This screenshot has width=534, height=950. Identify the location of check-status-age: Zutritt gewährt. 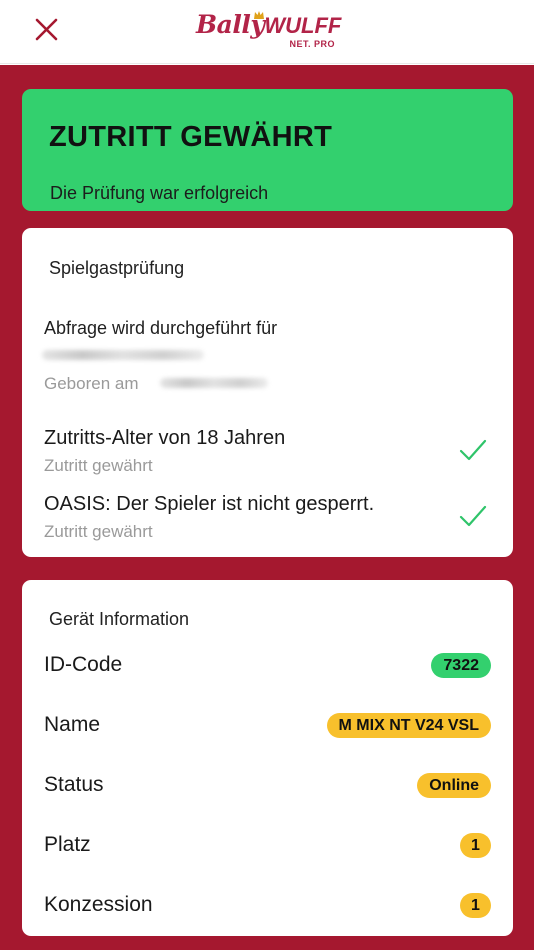
(98, 465).